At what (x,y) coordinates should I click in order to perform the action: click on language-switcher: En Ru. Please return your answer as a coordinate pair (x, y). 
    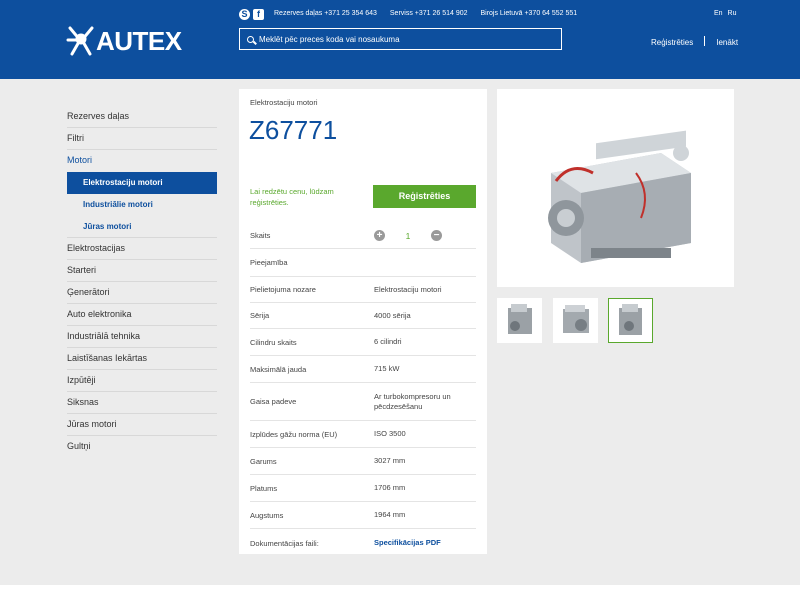
    Looking at the image, I should click on (726, 13).